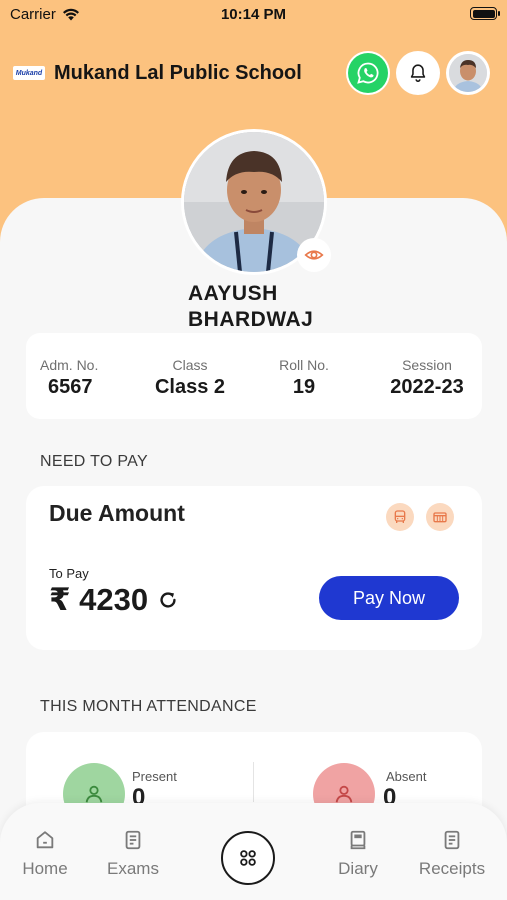 This screenshot has height=900, width=507. Describe the element at coordinates (406, 776) in the screenshot. I see `absent-label: Absent` at that location.